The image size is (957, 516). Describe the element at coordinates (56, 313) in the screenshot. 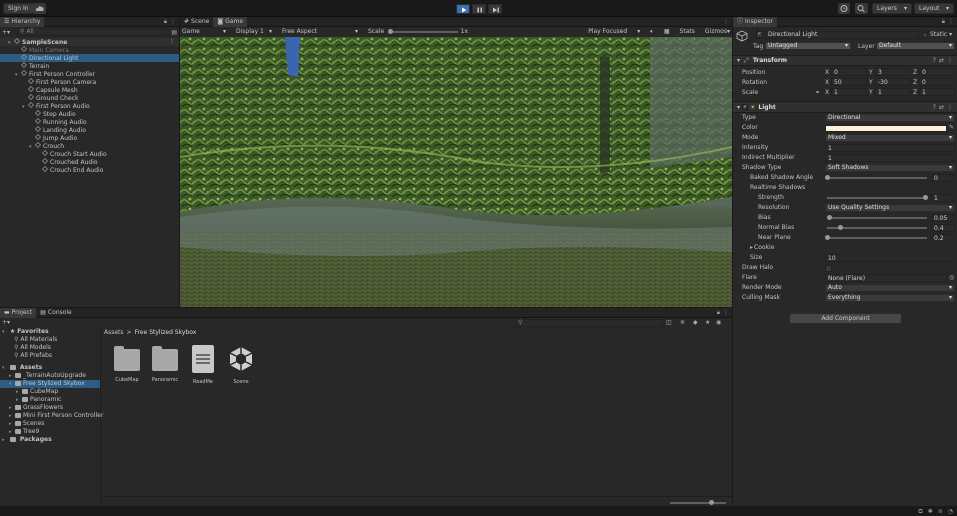

I see `tab-console: ▤ Console` at that location.